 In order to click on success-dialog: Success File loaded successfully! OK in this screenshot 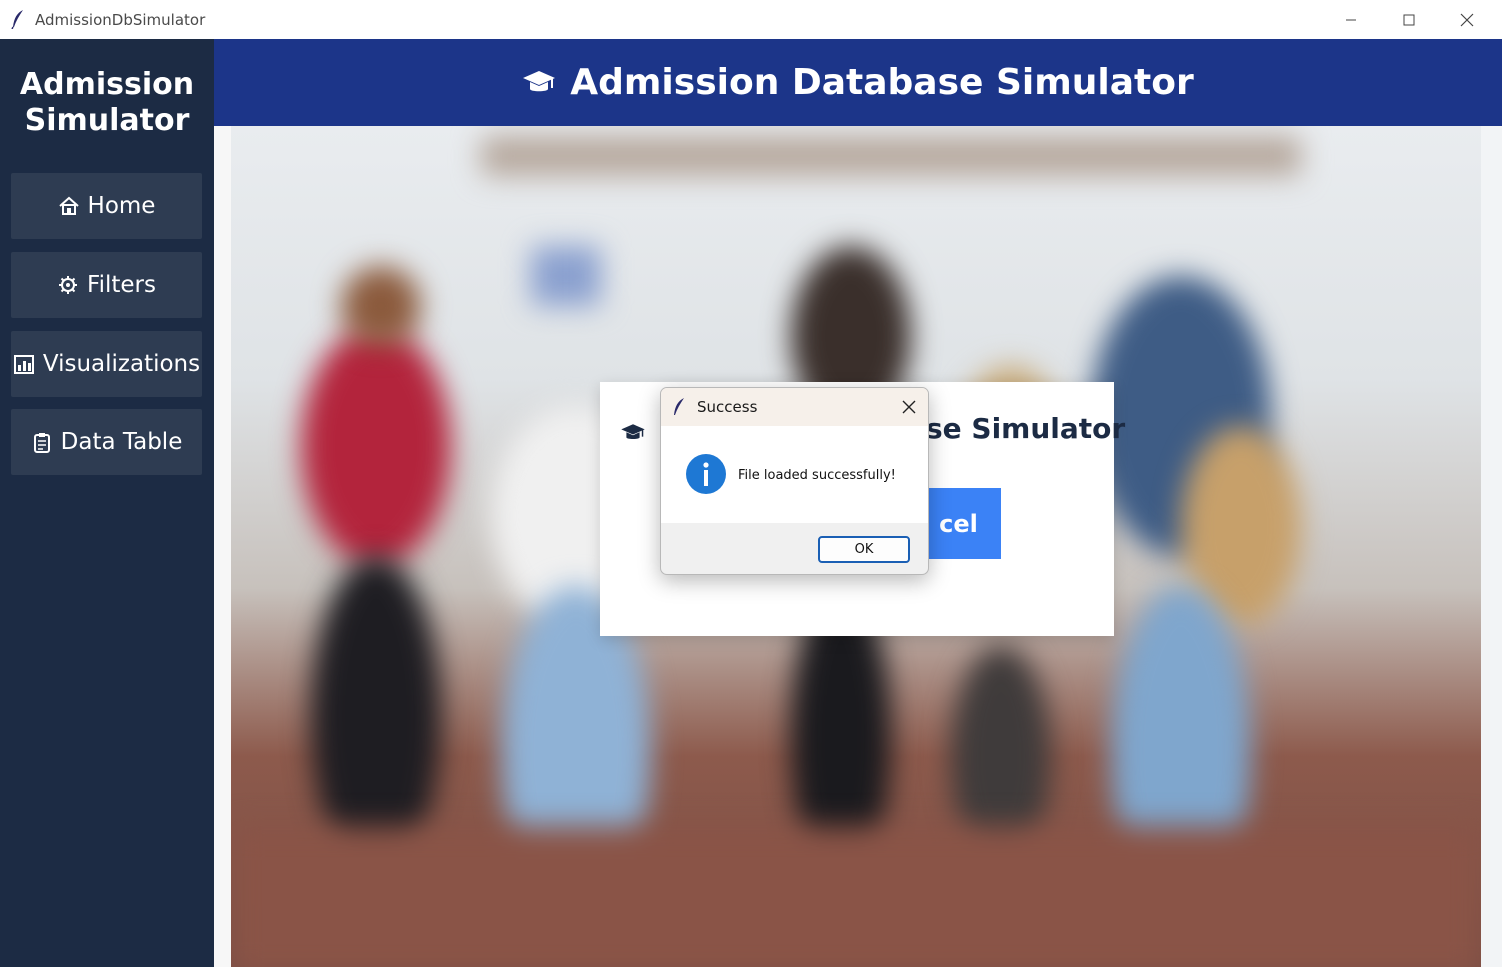, I will do `click(794, 481)`.